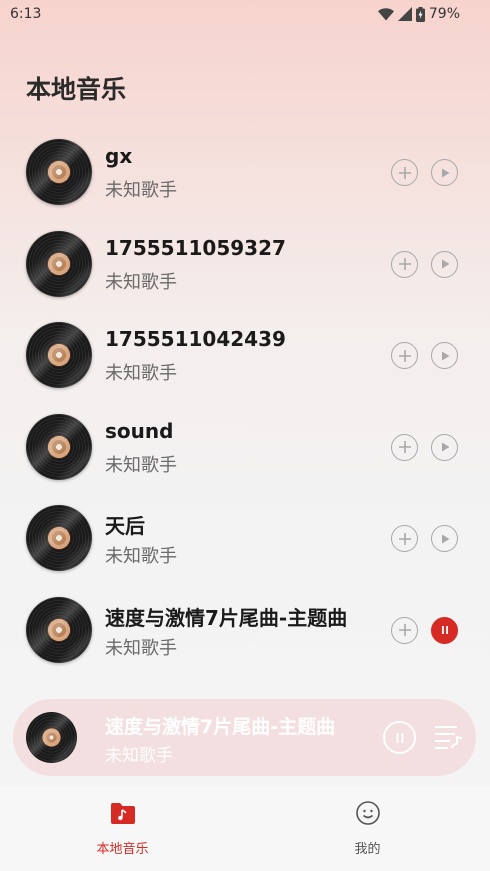 This screenshot has height=871, width=490. I want to click on mini-player-pause-button, so click(399, 737).